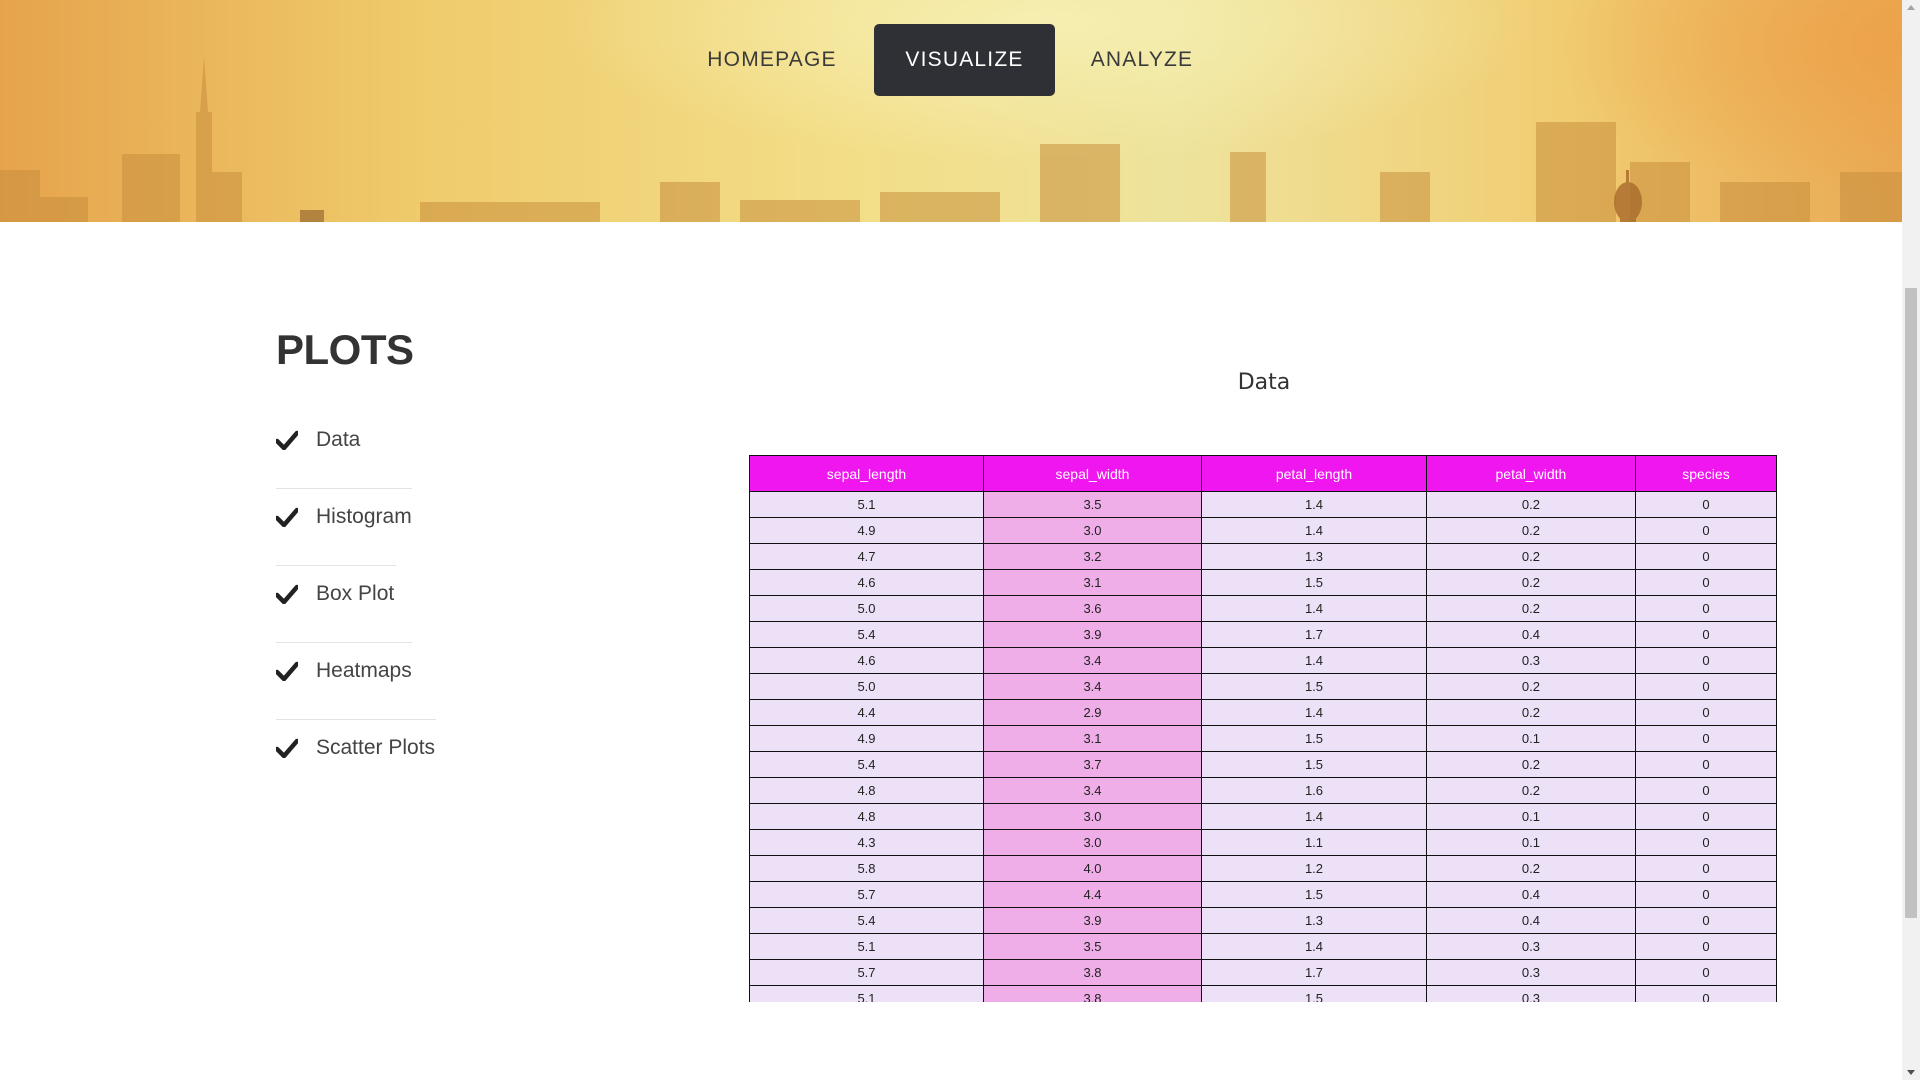 The height and width of the screenshot is (1080, 1920). I want to click on main-nav: HOMEPAGE VISUALIZE ANALYZE, so click(951, 60).